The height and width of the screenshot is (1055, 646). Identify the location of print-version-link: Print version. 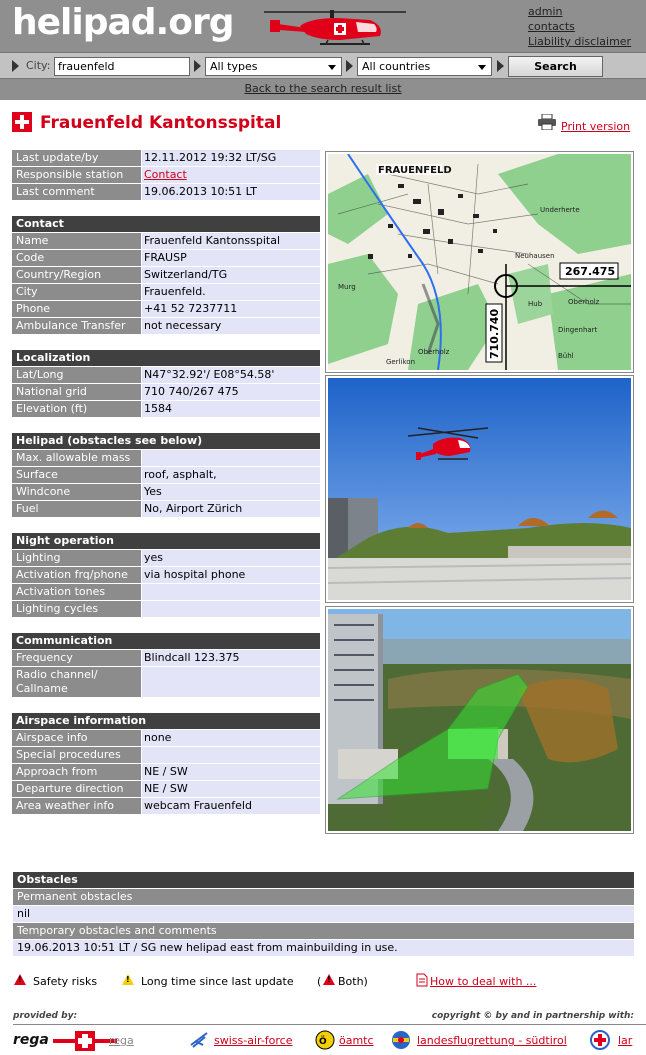
(595, 126).